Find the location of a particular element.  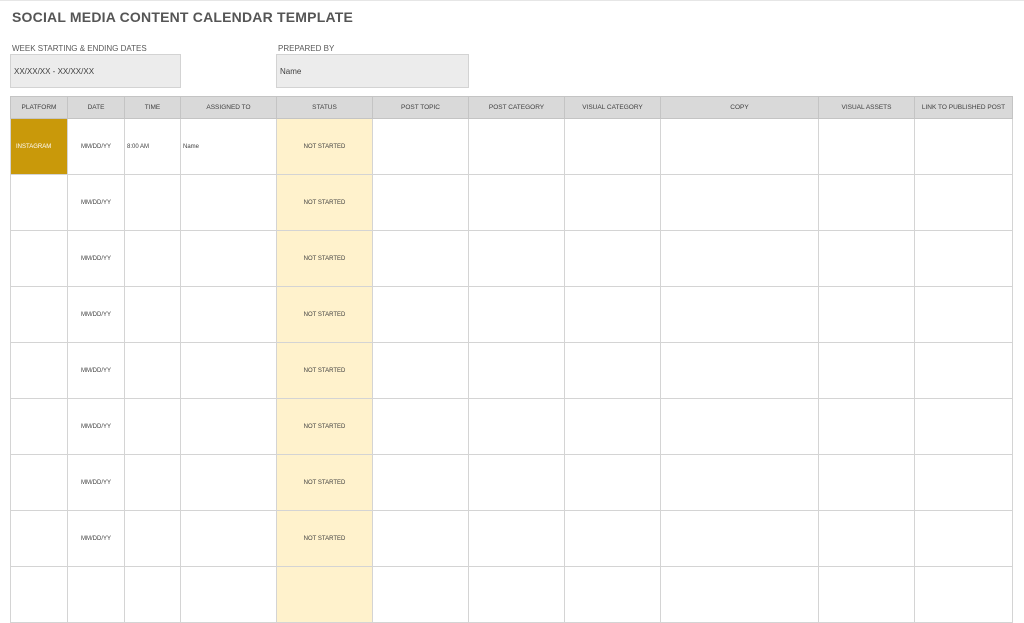

week-dates-field: XX/XX/XX - XX/XX/XX is located at coordinates (95, 71).